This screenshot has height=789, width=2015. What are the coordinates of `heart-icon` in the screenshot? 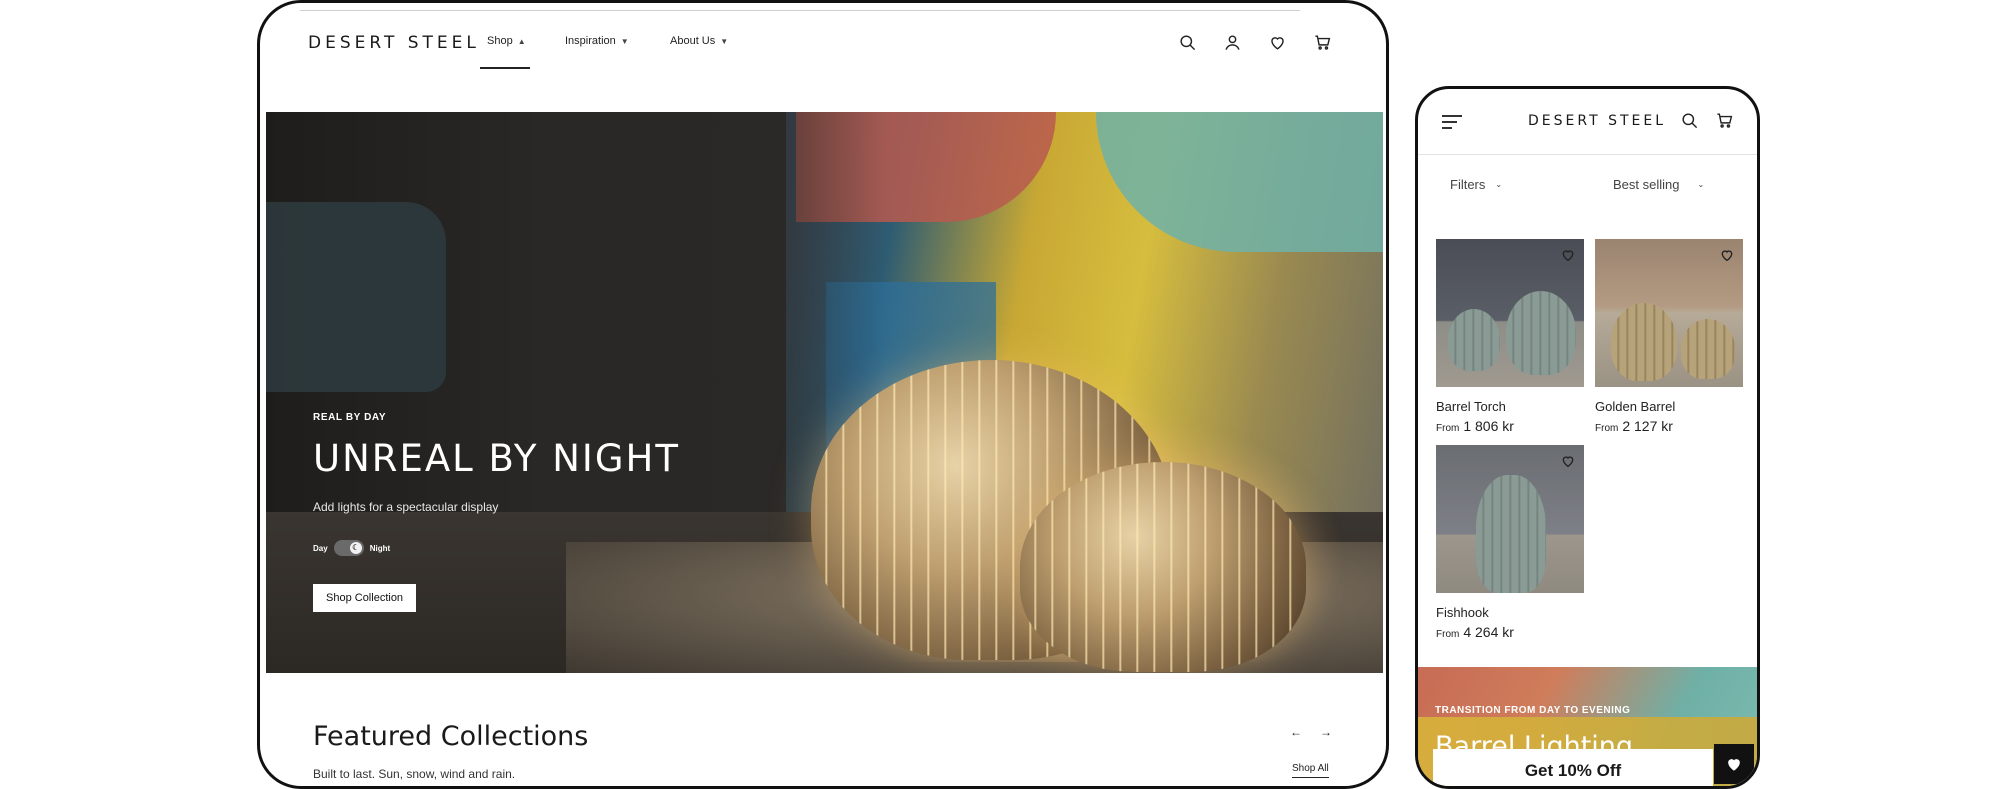 It's located at (1277, 42).